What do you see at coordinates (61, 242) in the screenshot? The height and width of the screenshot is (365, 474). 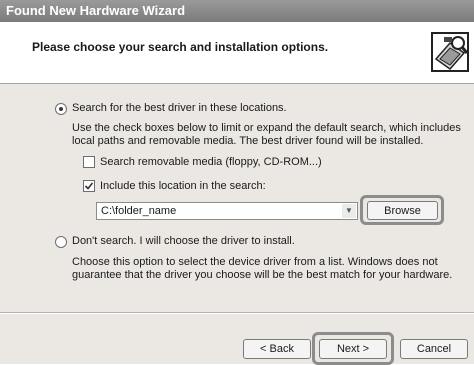 I see `dont-search-option-radio` at bounding box center [61, 242].